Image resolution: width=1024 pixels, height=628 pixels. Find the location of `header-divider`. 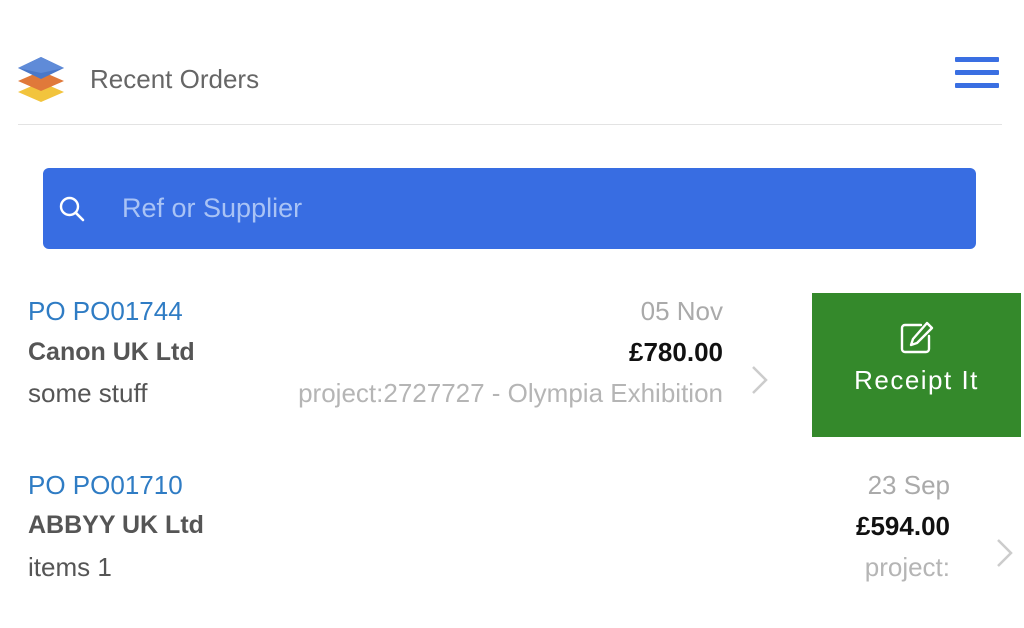

header-divider is located at coordinates (510, 124).